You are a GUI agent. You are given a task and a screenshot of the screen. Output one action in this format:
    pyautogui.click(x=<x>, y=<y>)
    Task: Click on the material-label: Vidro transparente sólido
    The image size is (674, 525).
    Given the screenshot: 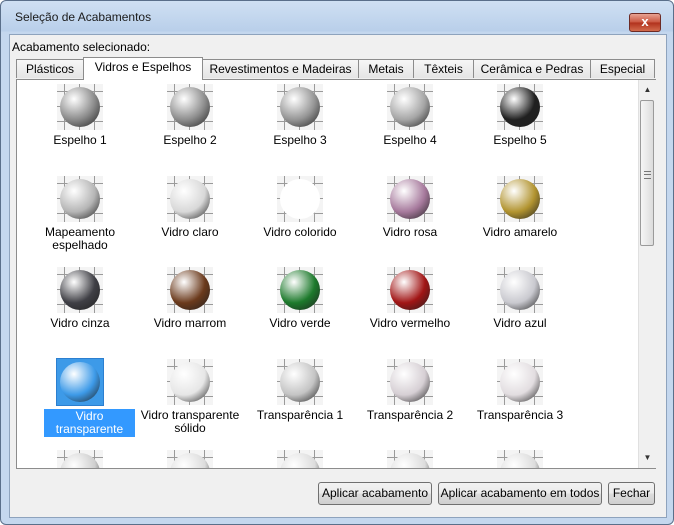 What is the action you would take?
    pyautogui.click(x=190, y=421)
    